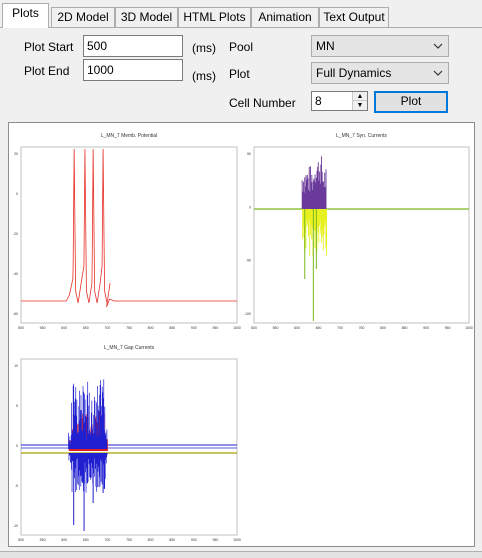 This screenshot has width=482, height=558. Describe the element at coordinates (25, 15) in the screenshot. I see `tab-plots: Plots` at that location.